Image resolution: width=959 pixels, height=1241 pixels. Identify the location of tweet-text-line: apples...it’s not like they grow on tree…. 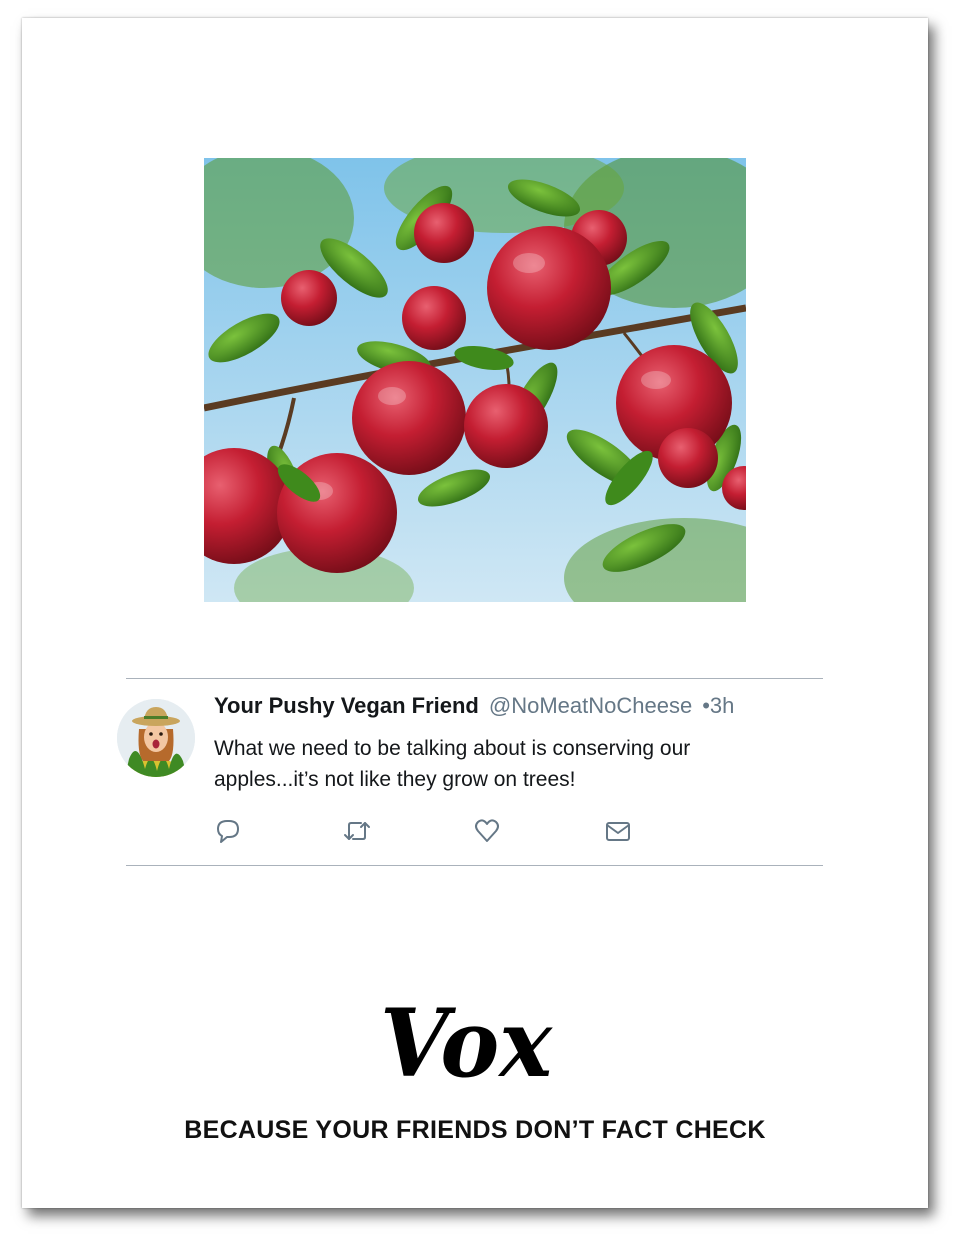
(395, 779).